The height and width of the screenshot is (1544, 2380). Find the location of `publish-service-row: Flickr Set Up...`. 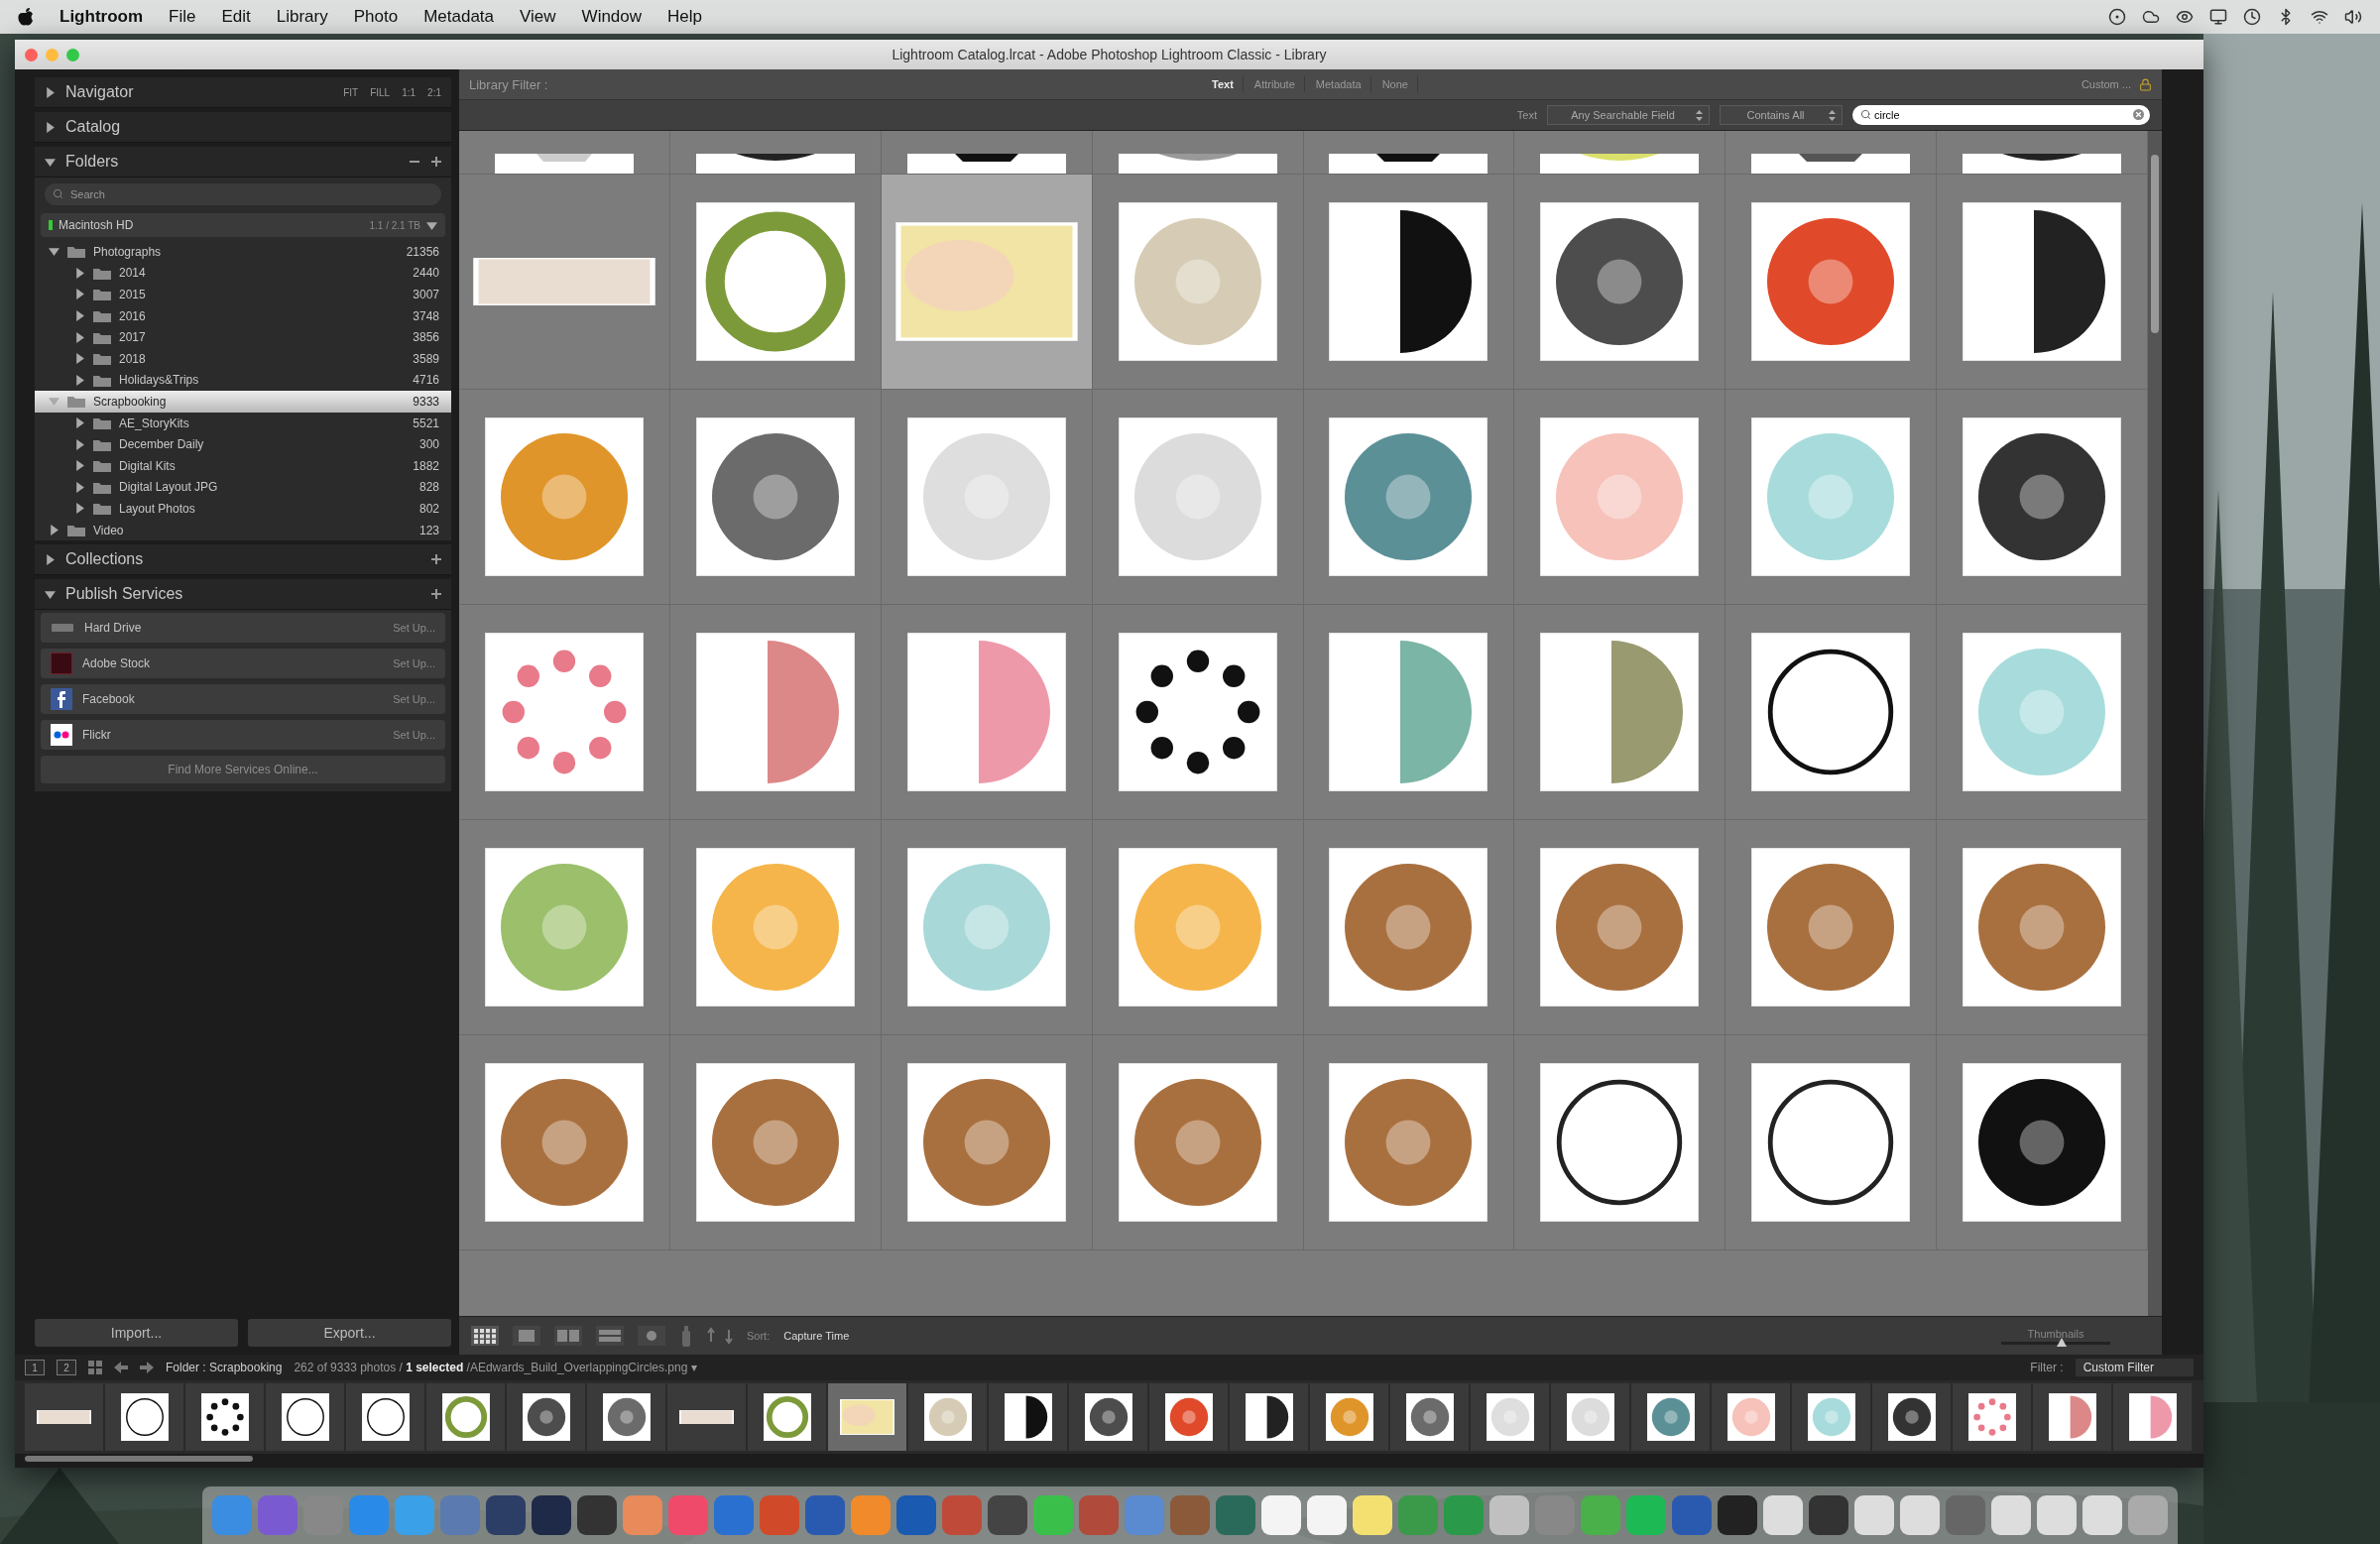

publish-service-row: Flickr Set Up... is located at coordinates (243, 735).